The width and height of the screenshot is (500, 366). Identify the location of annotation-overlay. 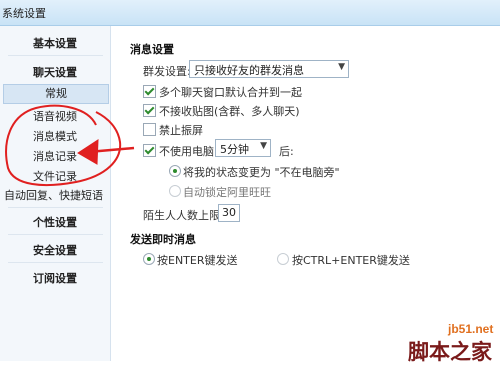
(70, 145).